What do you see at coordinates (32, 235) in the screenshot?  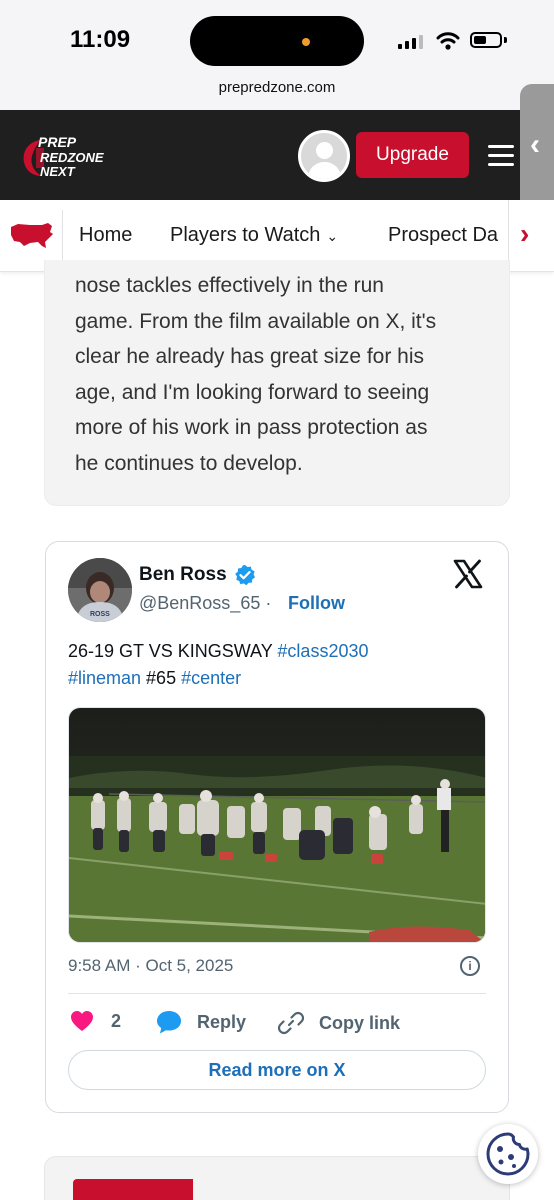 I see `usa-map-icon` at bounding box center [32, 235].